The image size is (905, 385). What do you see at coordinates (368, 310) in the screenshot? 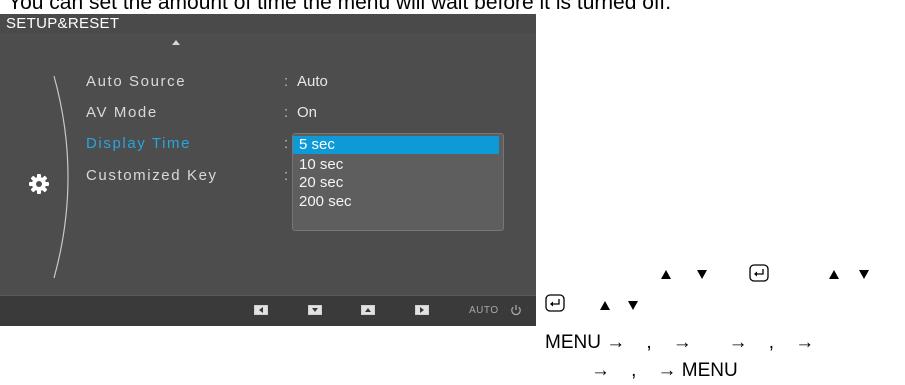
I see `up-arrow-icon` at bounding box center [368, 310].